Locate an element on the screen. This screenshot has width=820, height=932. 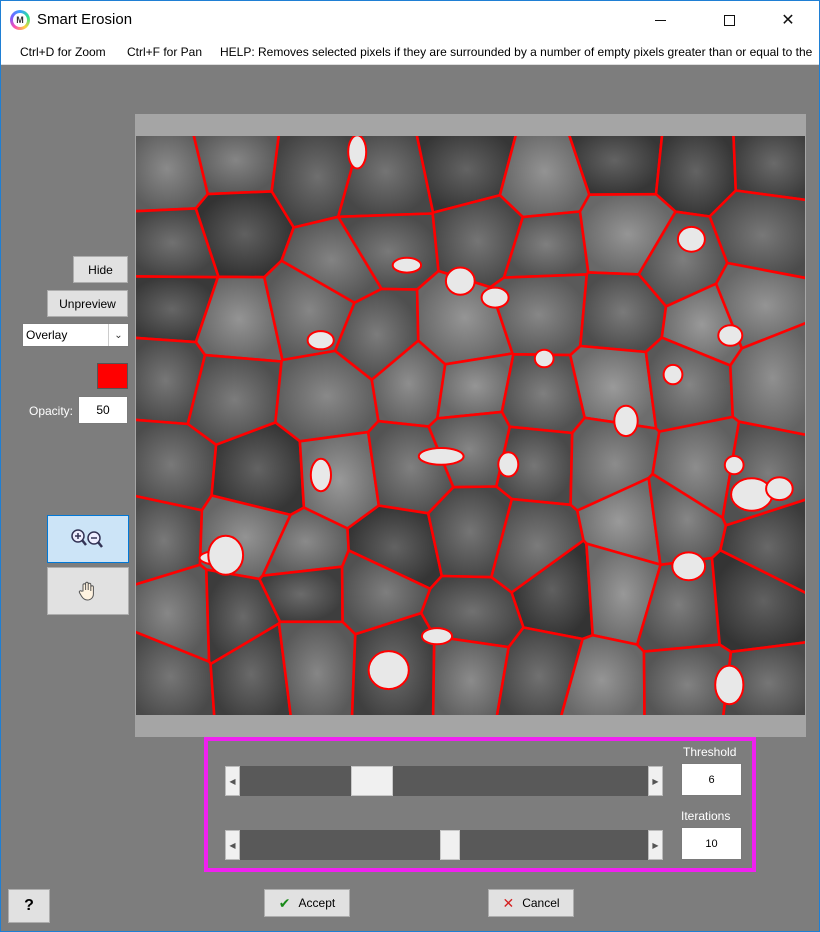
cancel-x-icon: ✕ is located at coordinates (508, 902).